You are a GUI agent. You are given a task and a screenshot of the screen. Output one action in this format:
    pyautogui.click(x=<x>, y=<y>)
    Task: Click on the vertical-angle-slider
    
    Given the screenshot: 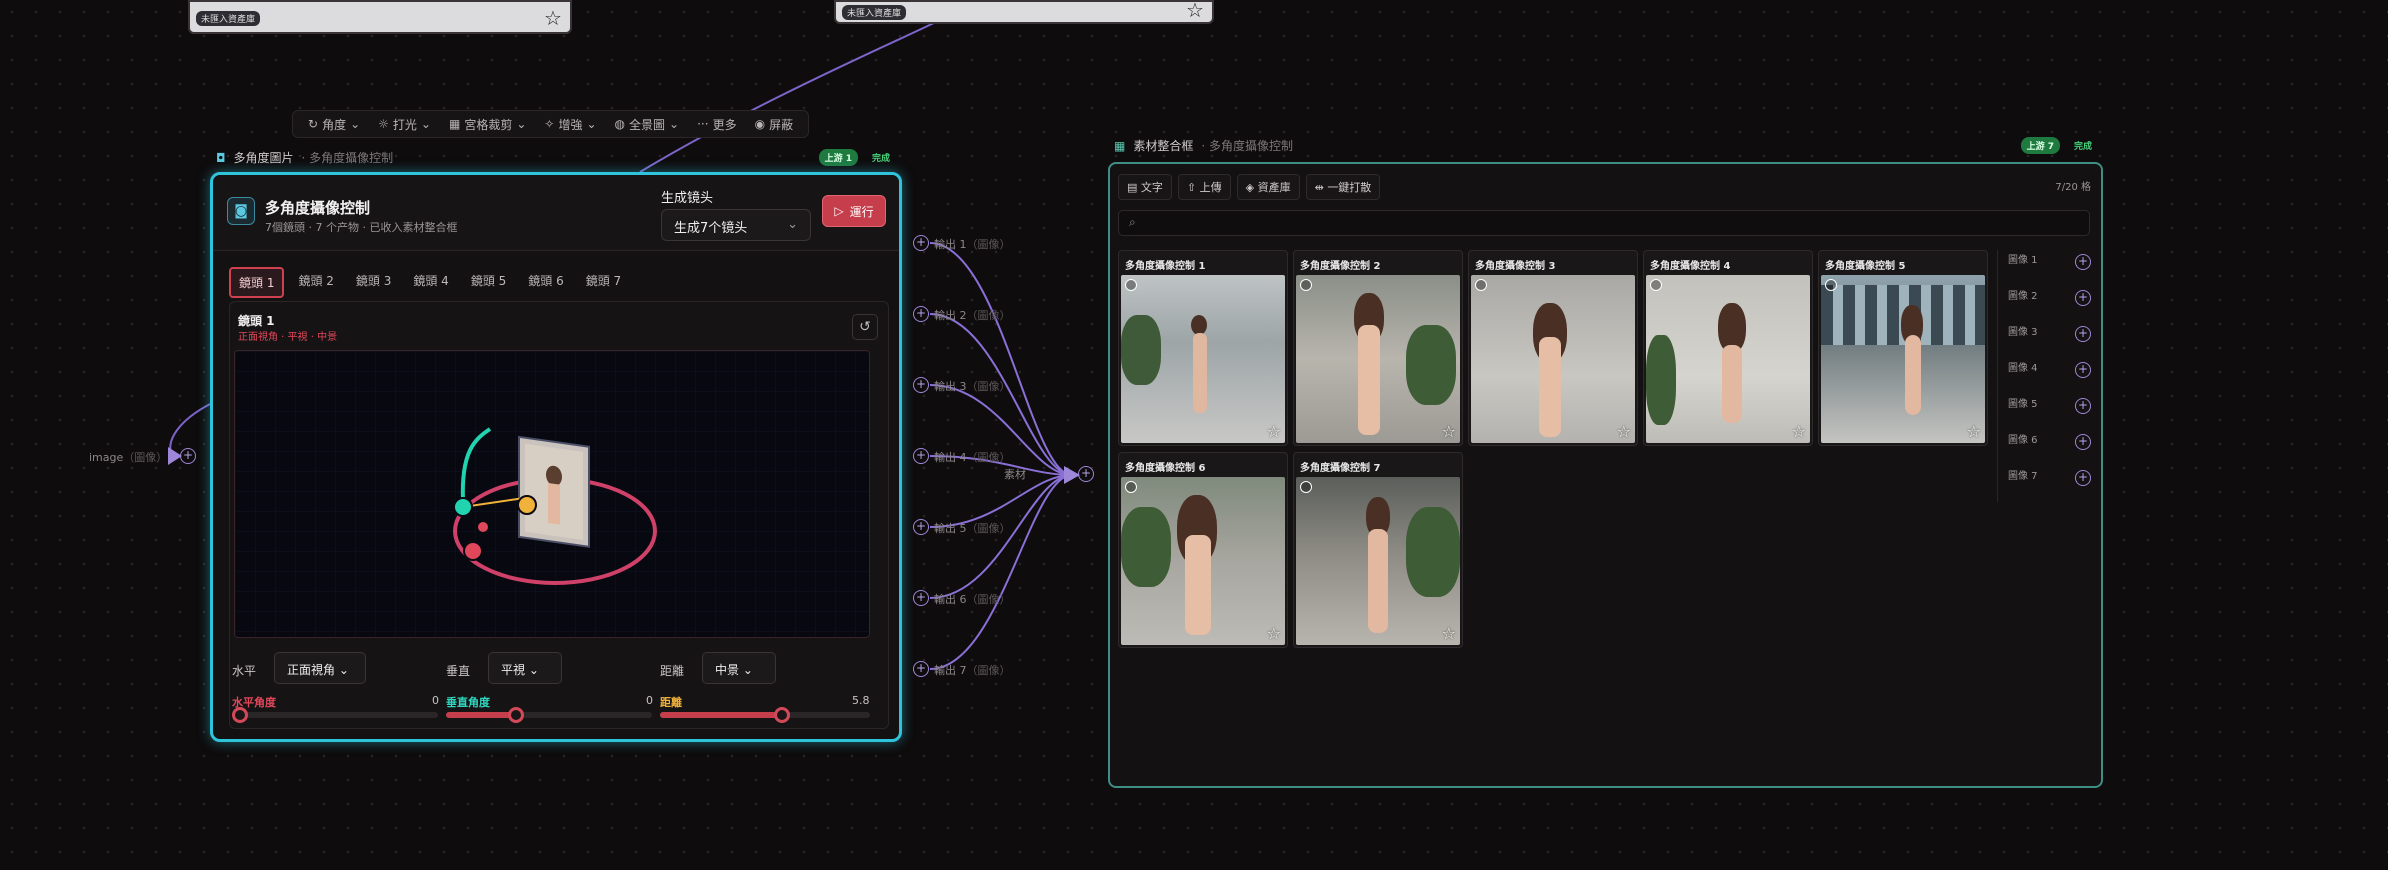 What is the action you would take?
    pyautogui.click(x=549, y=715)
    